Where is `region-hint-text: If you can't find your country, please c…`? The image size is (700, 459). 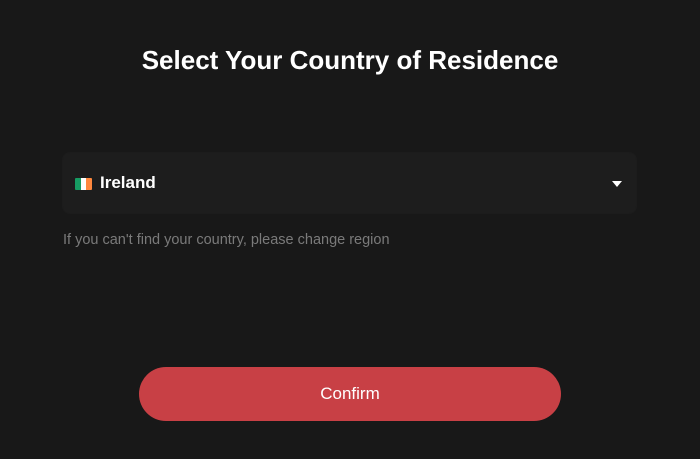 region-hint-text: If you can't find your country, please c… is located at coordinates (226, 240).